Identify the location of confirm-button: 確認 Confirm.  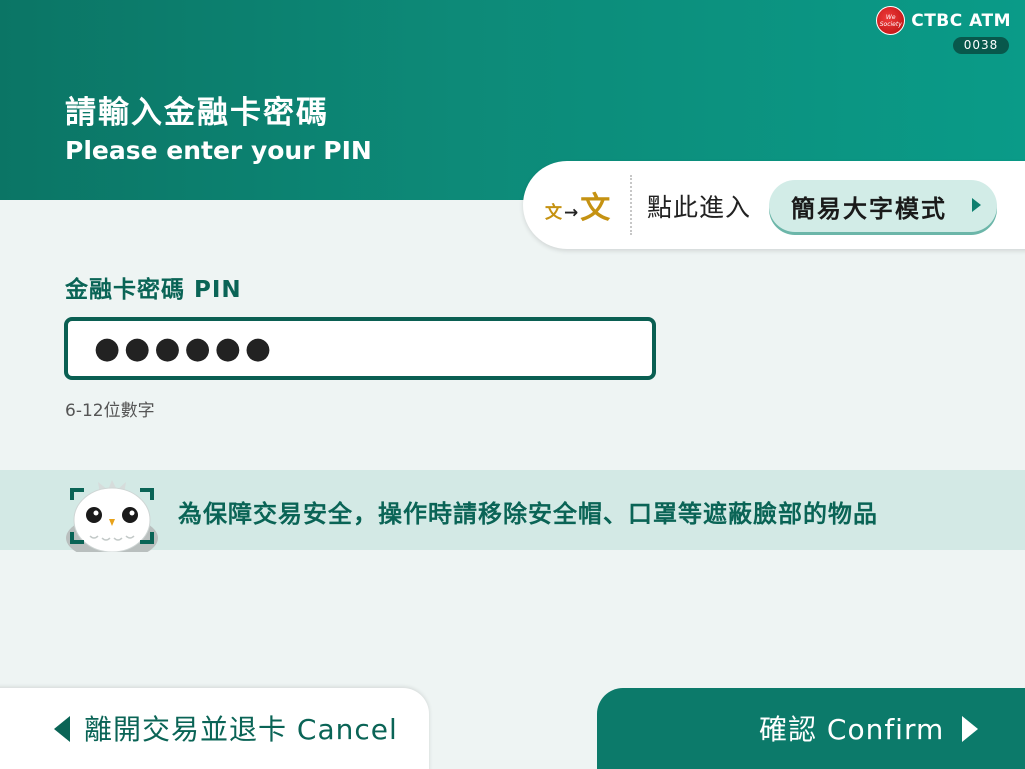
(811, 728).